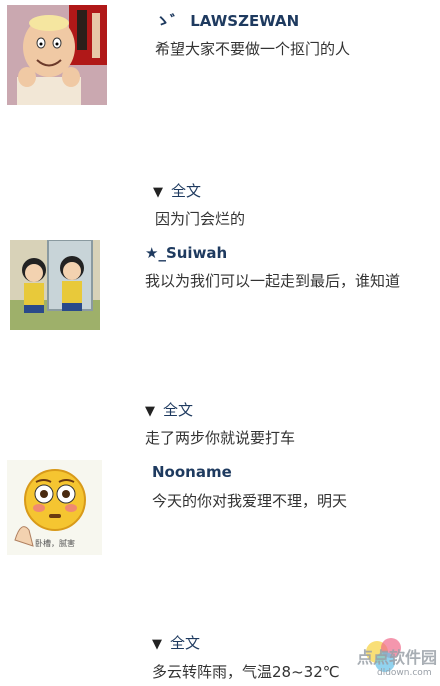 The width and height of the screenshot is (440, 686). Describe the element at coordinates (246, 672) in the screenshot. I see `reply-text: 多云转阵雨，气温28~32℃` at that location.